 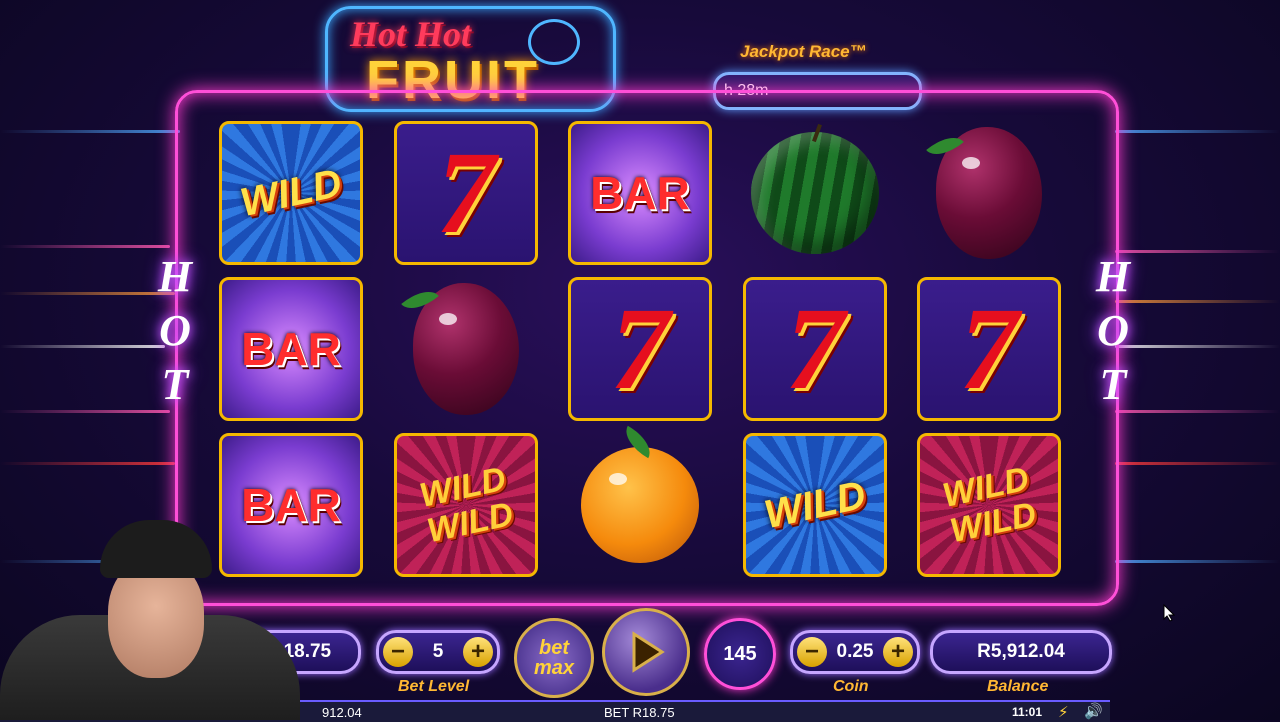 I want to click on bet-level-control: − 5 +, so click(x=438, y=652).